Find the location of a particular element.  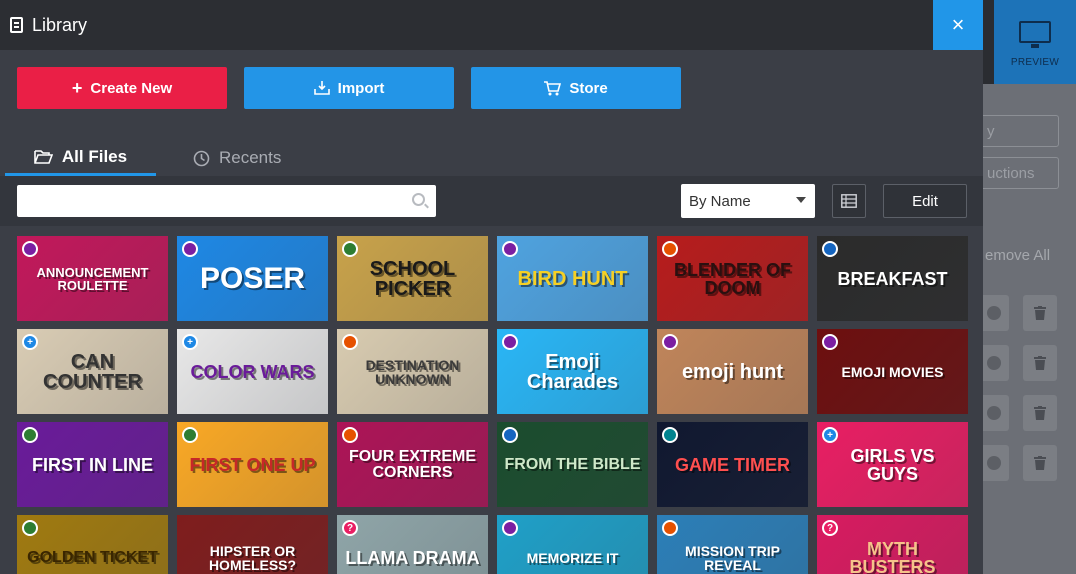

library-tile-title: emoji hunt is located at coordinates (732, 371).